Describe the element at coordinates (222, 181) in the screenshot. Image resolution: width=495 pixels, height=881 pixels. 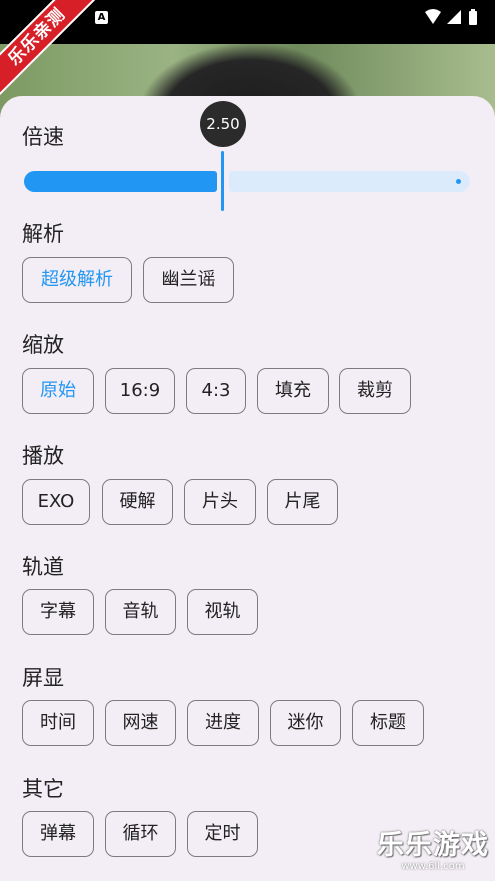
I see `speed-slider-thumb` at that location.